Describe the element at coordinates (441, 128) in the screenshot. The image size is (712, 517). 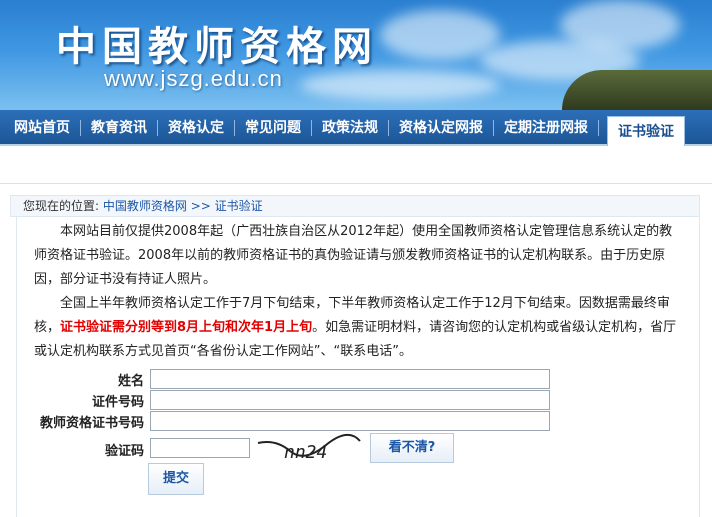
I see `nav-item-online-apply: 资格认定网报` at that location.